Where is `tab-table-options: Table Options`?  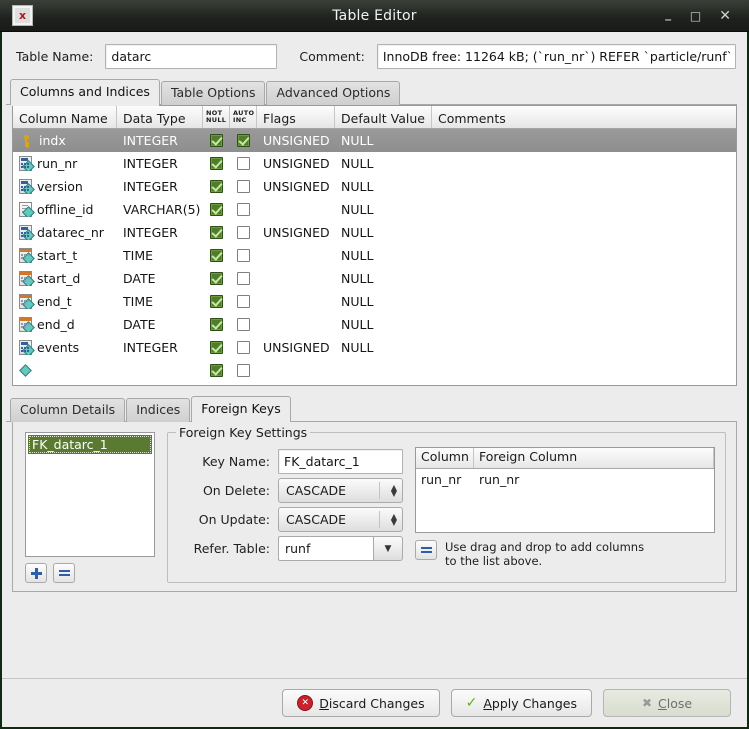 tab-table-options: Table Options is located at coordinates (213, 93).